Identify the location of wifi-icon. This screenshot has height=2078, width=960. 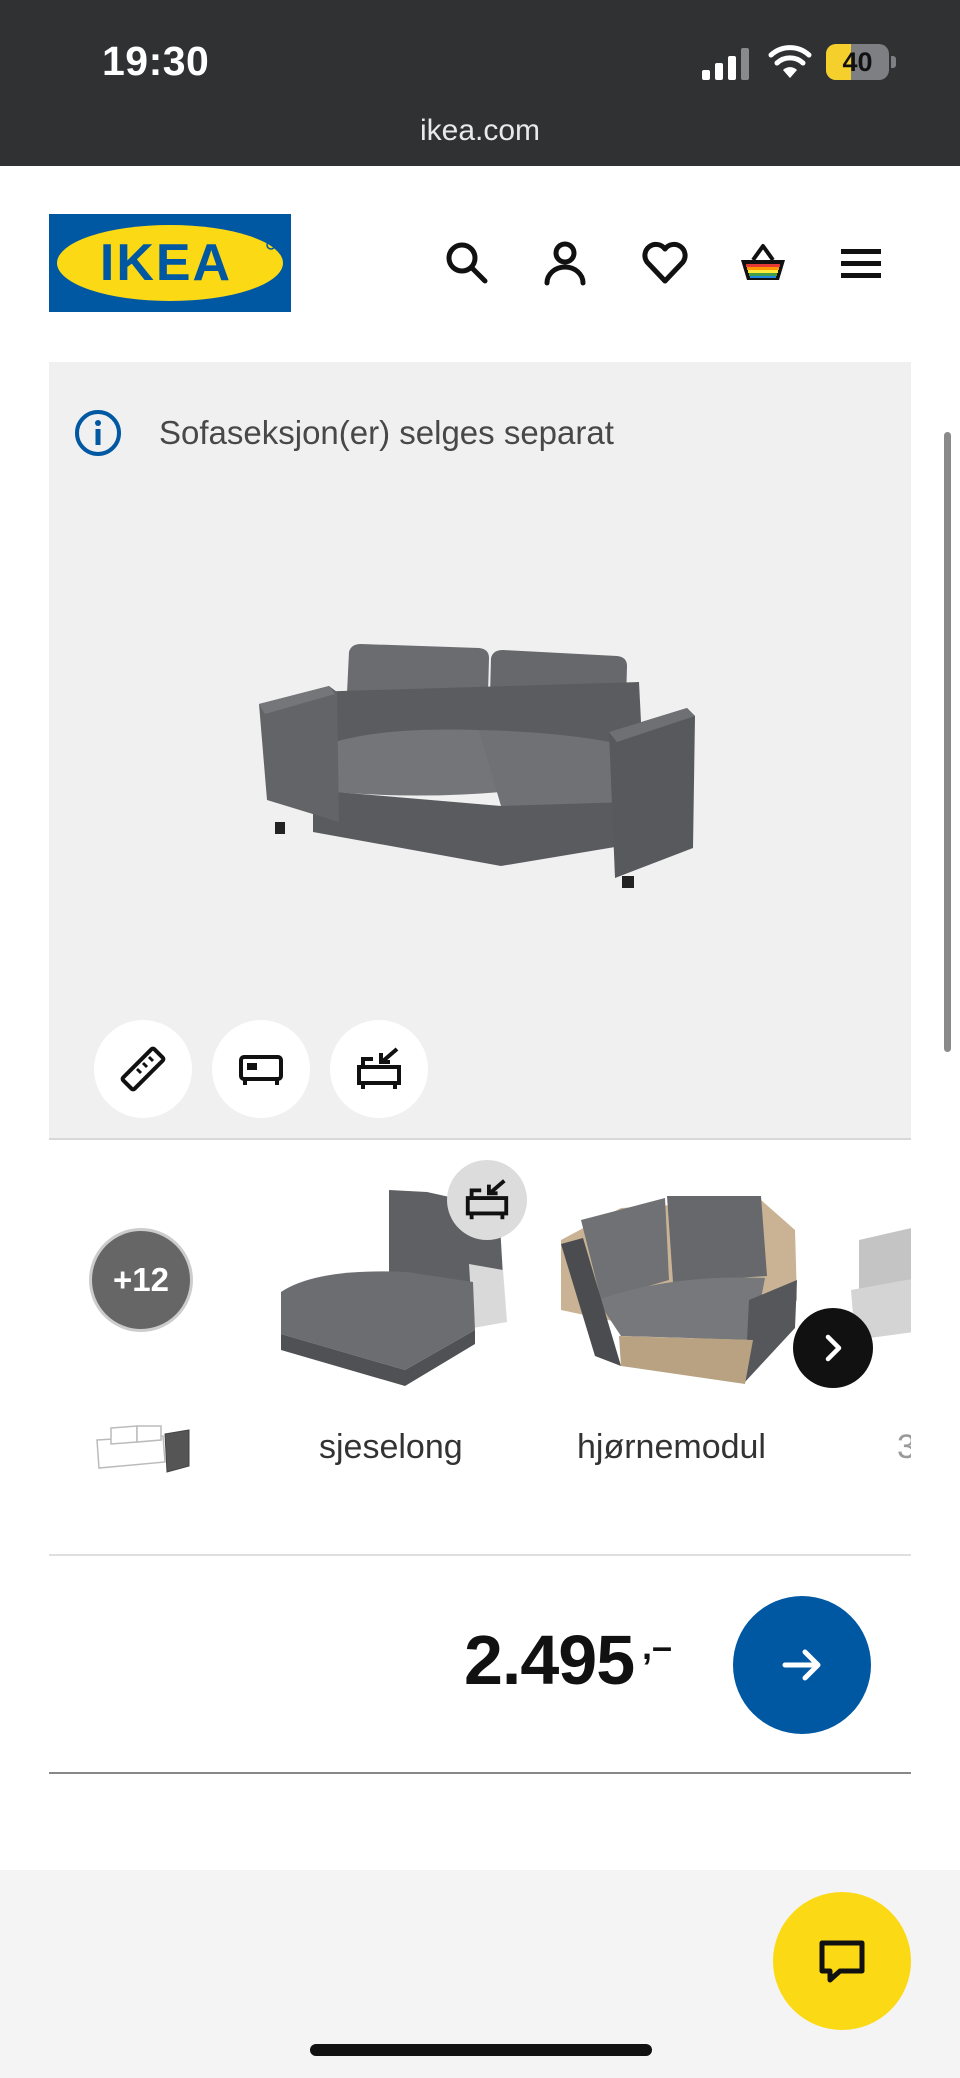
(790, 61).